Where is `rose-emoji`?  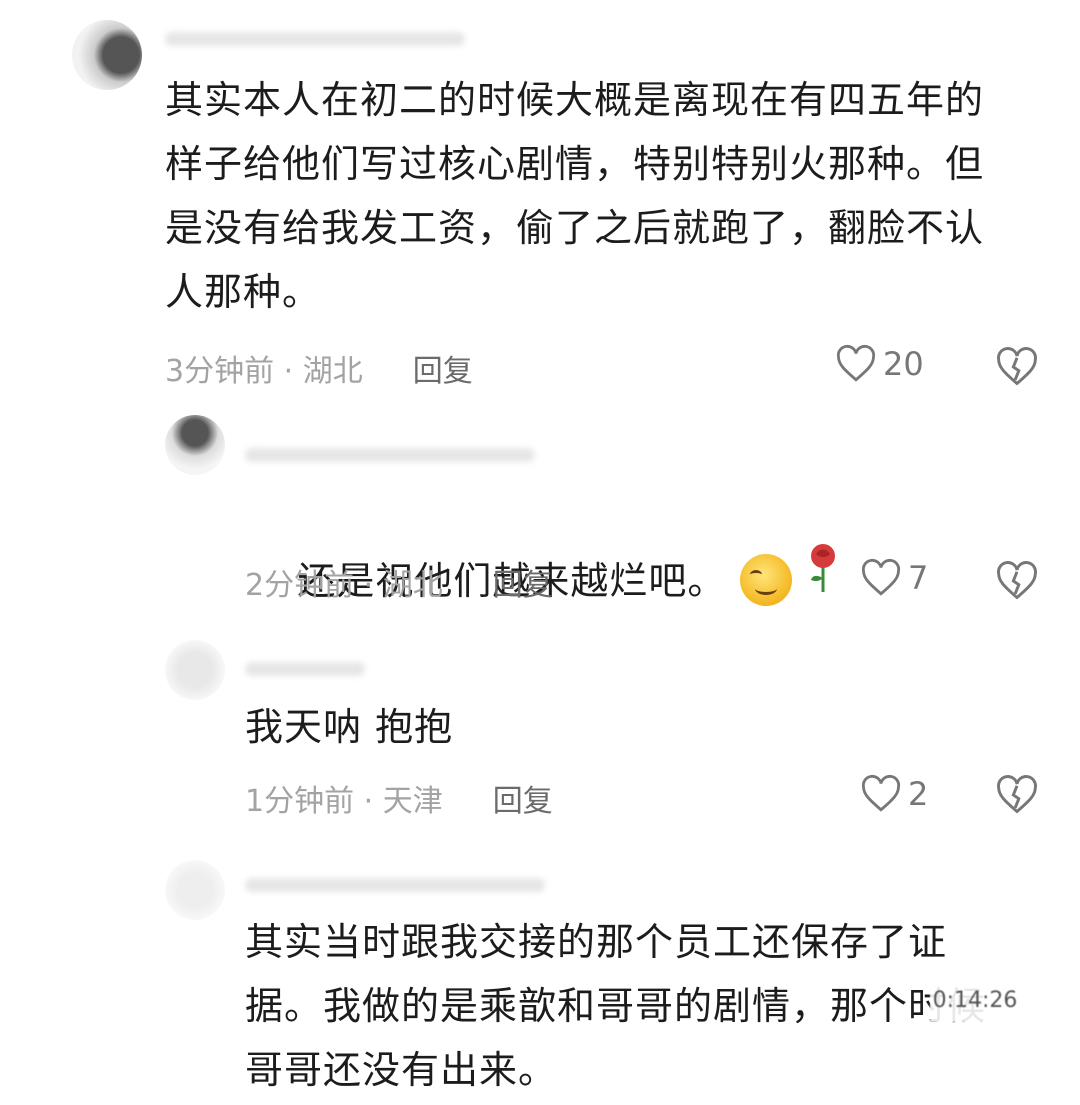
rose-emoji is located at coordinates (823, 577).